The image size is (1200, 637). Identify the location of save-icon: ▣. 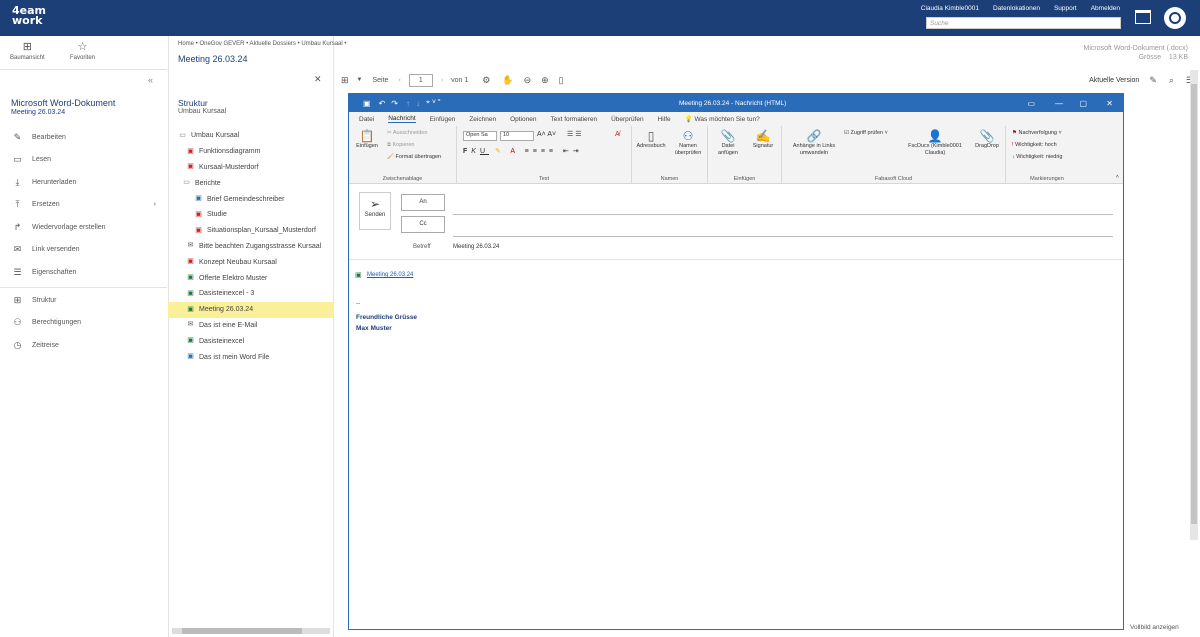
(367, 103).